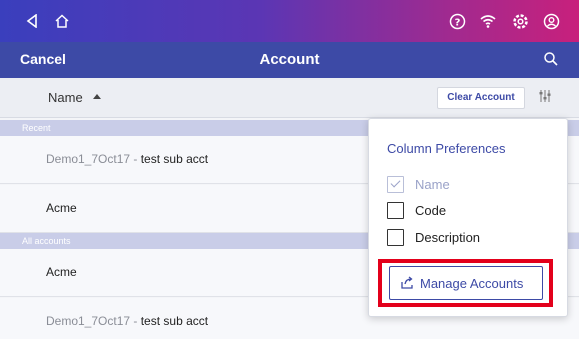 This screenshot has height=339, width=579. I want to click on export-icon, so click(407, 283).